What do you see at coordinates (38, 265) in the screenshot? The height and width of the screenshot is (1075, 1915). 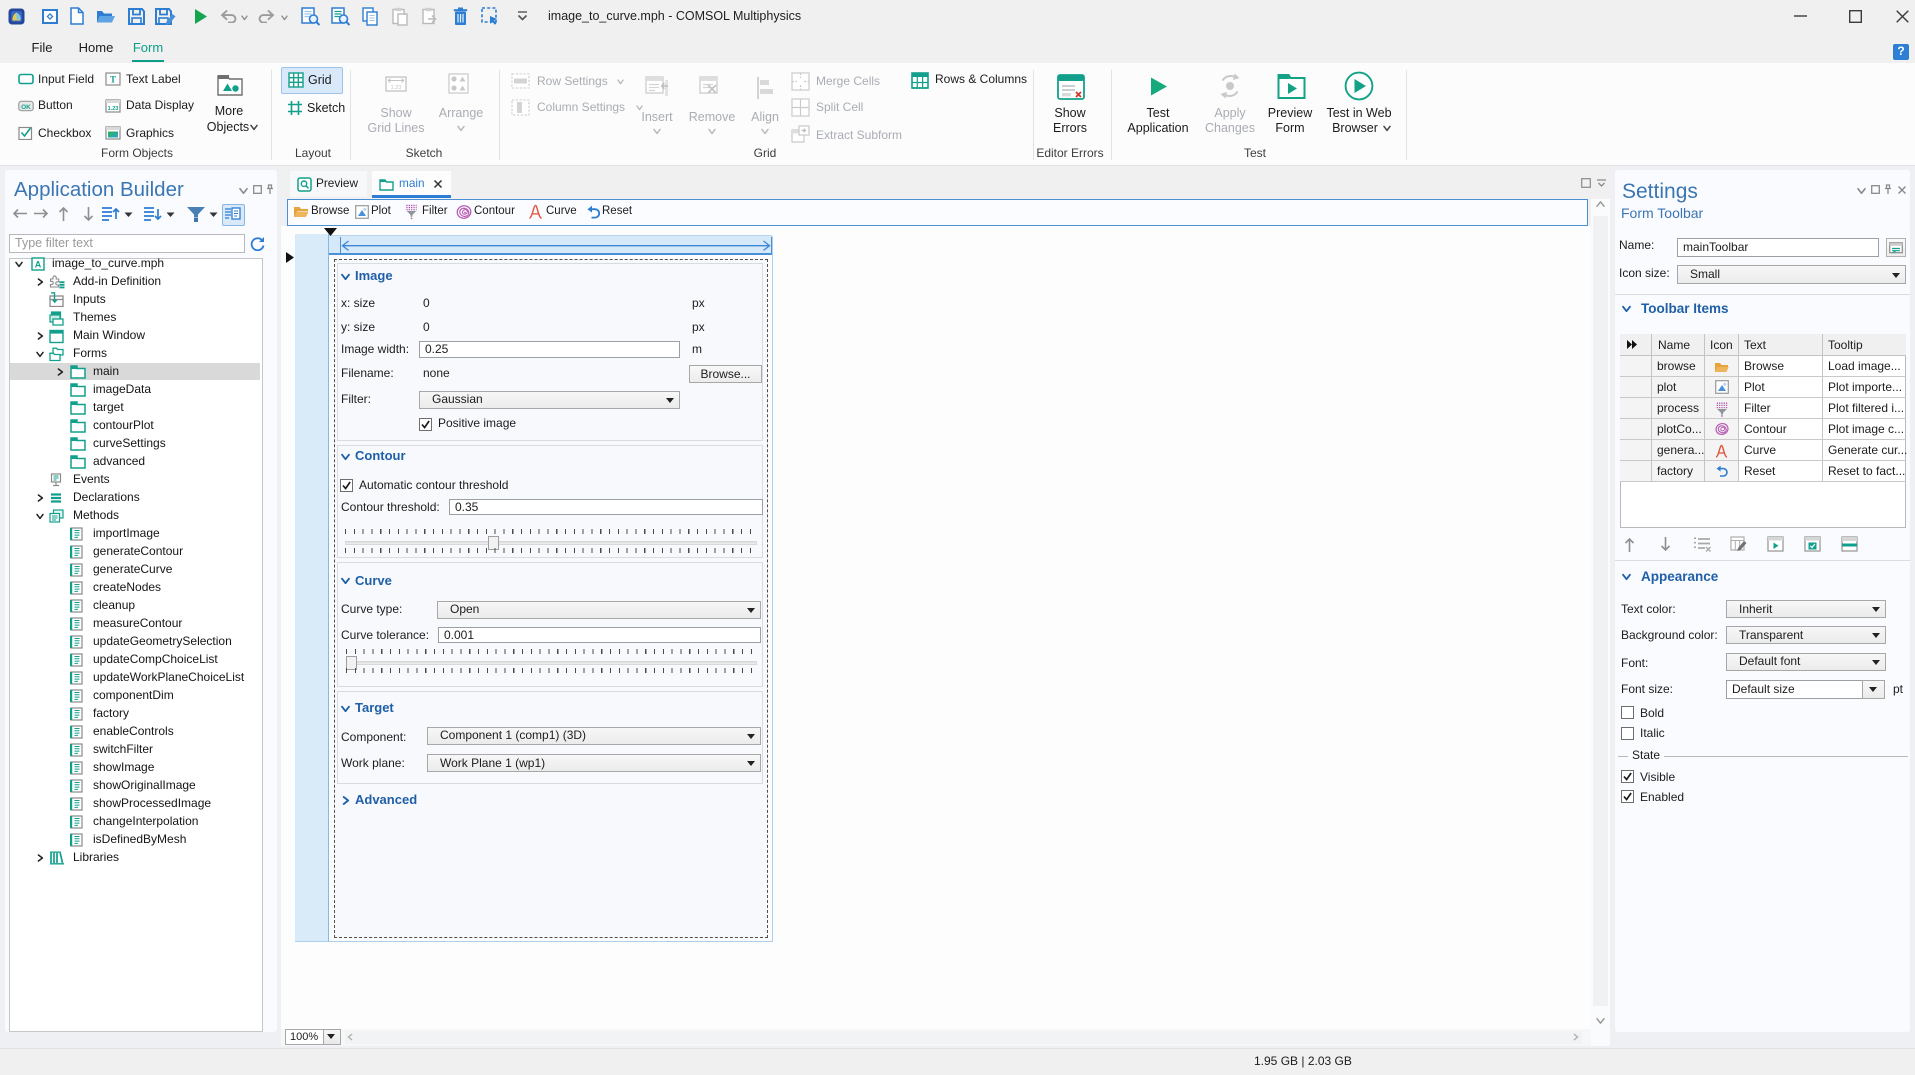 I see `svg-text: A` at bounding box center [38, 265].